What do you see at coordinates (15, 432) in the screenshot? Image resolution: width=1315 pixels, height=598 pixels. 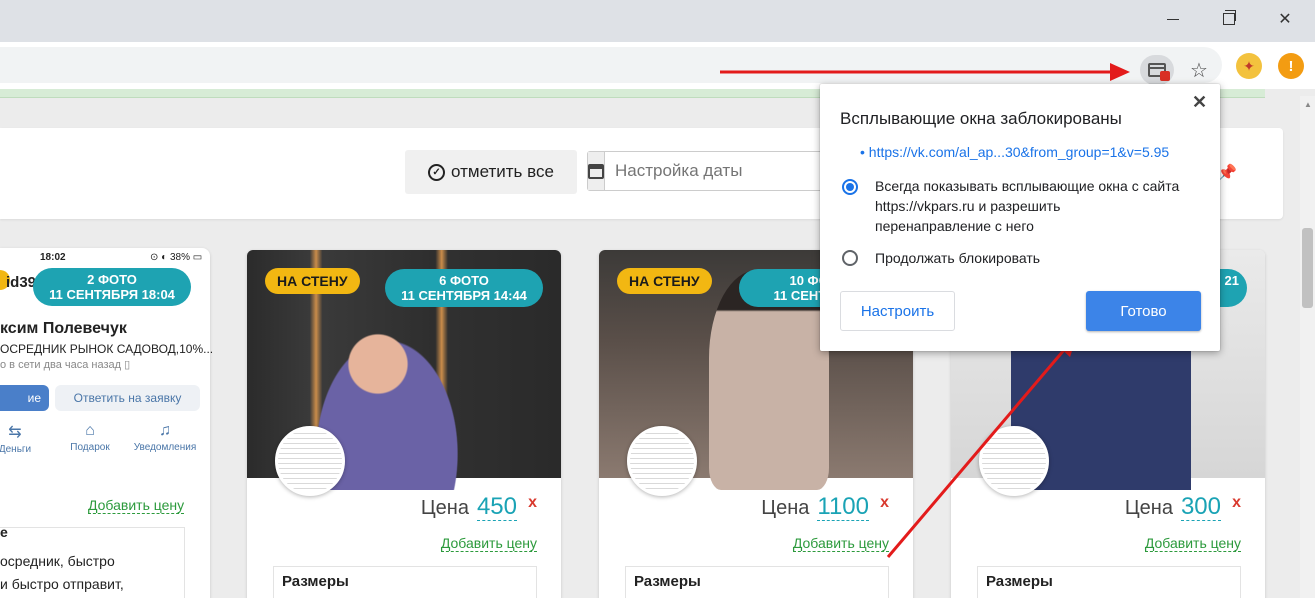 I see `money-icon: ⇆` at bounding box center [15, 432].